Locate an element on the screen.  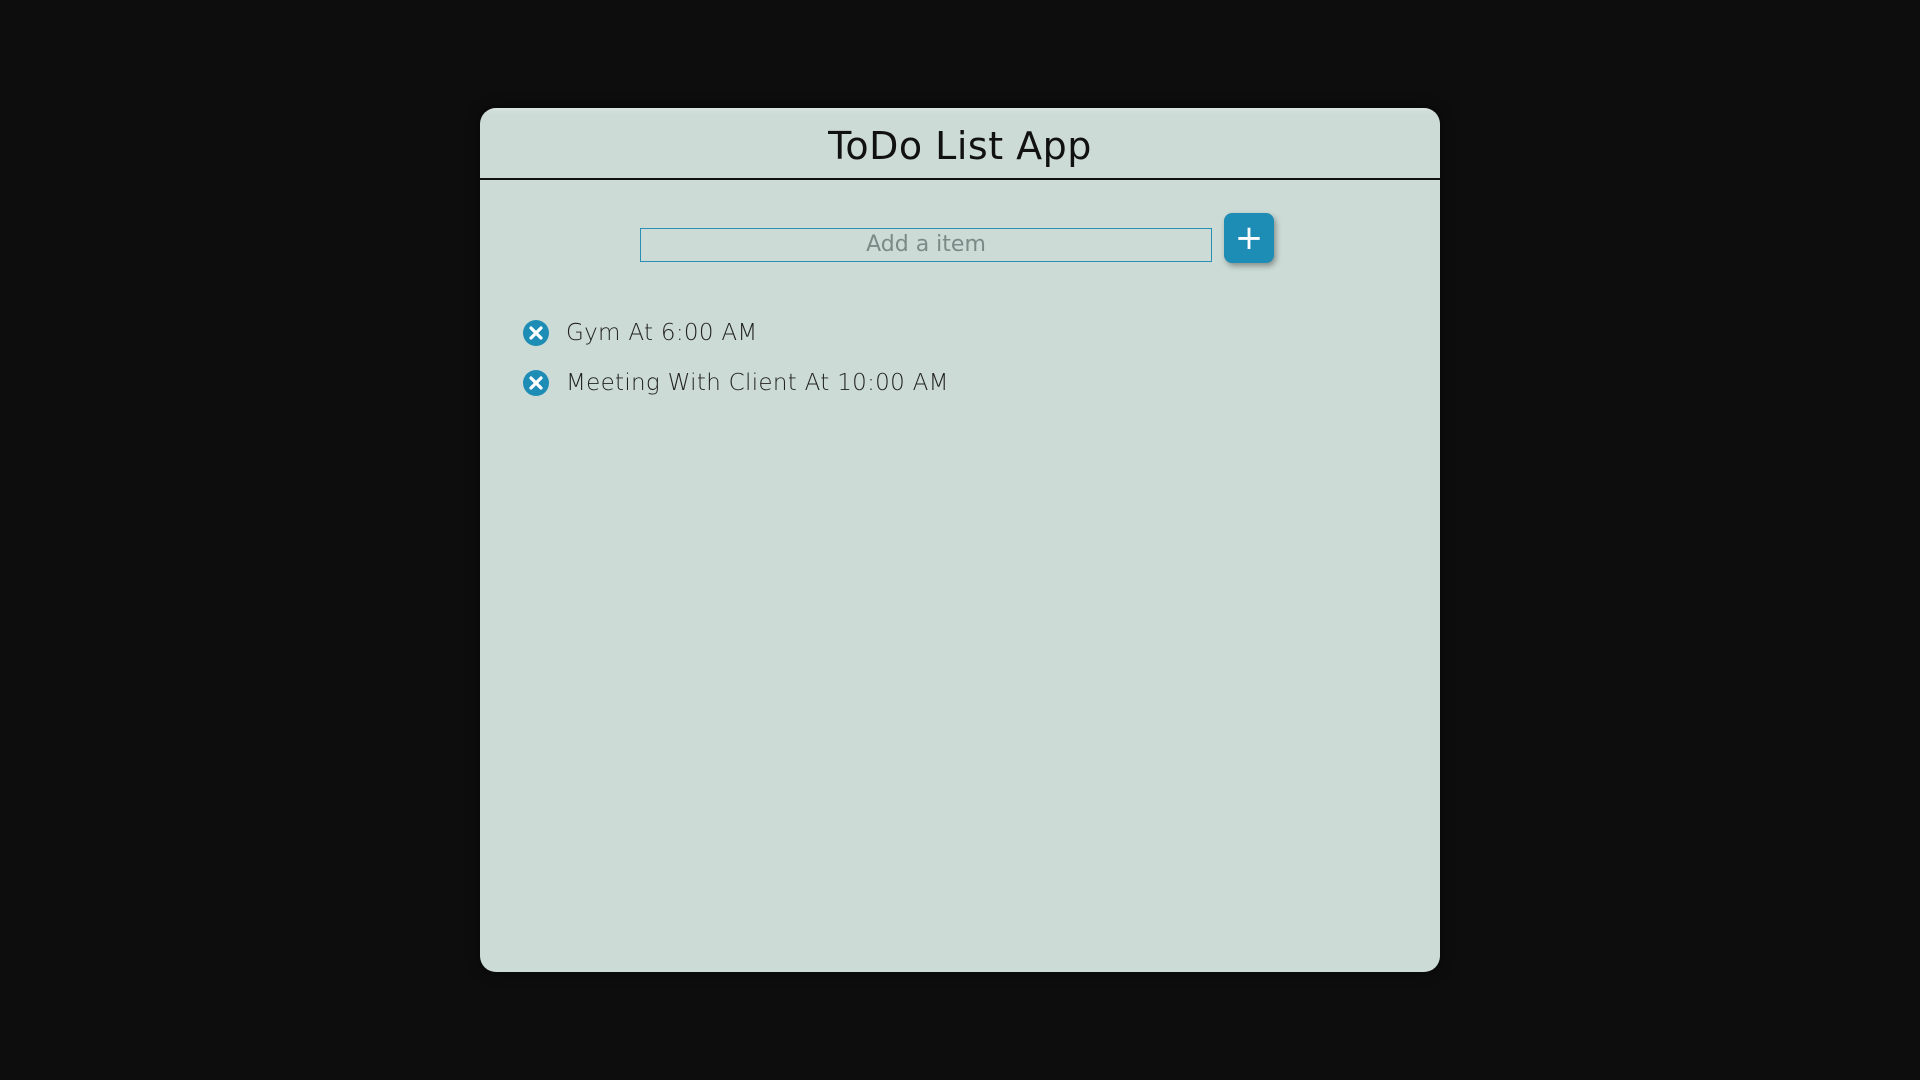
add-item-row: + is located at coordinates (957, 238).